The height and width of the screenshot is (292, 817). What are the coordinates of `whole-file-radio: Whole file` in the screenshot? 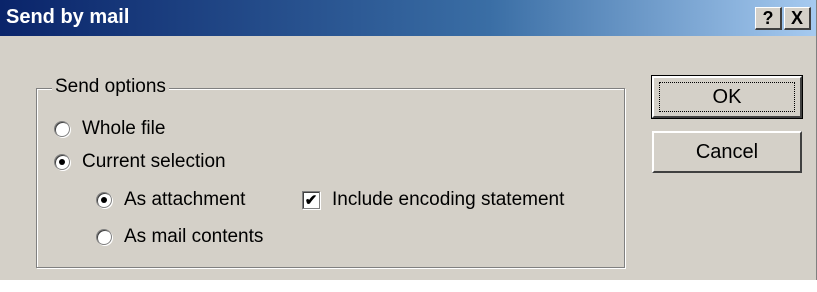 It's located at (109, 129).